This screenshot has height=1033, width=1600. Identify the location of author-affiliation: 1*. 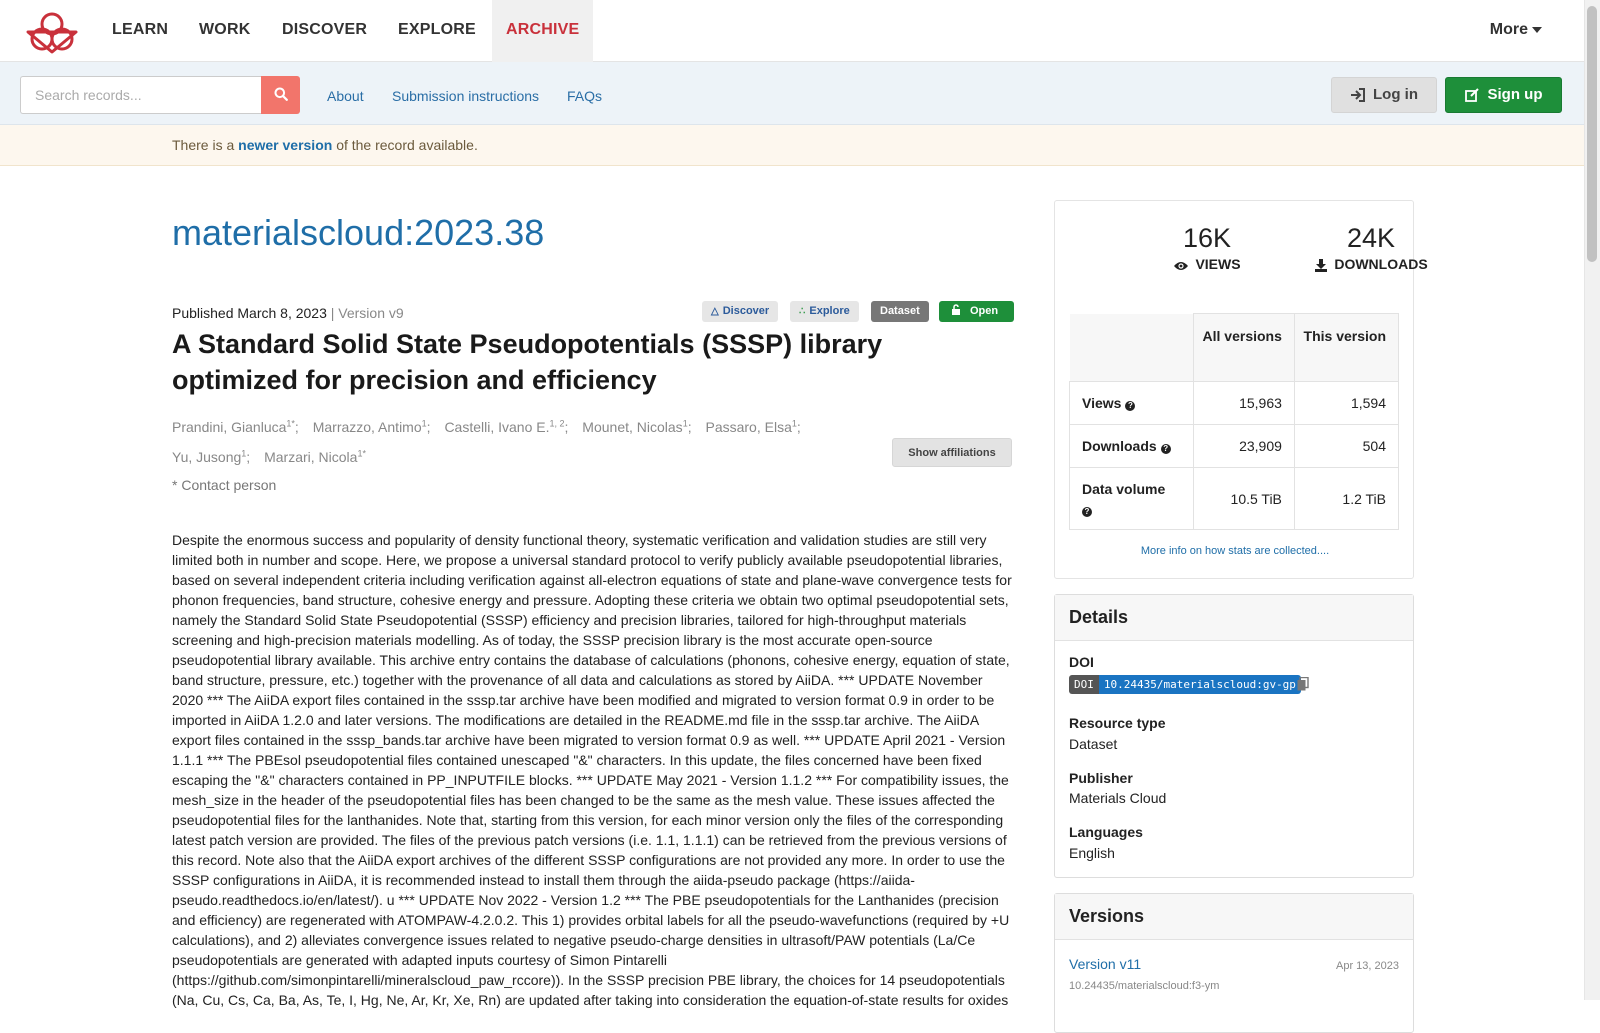
(361, 453).